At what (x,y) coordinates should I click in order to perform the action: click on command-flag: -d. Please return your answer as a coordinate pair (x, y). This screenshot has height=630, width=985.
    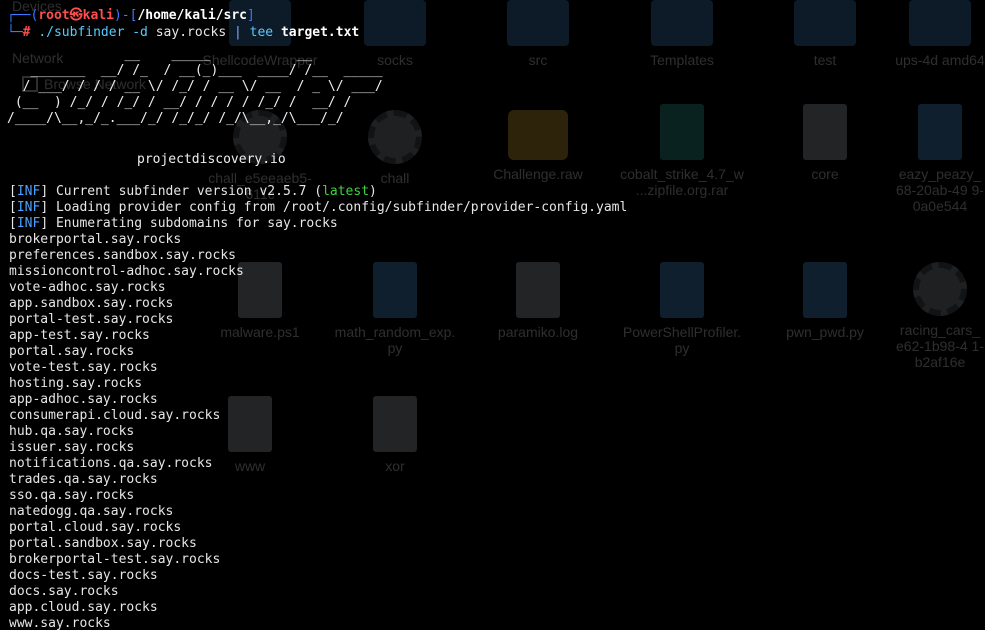
    Looking at the image, I should click on (140, 32).